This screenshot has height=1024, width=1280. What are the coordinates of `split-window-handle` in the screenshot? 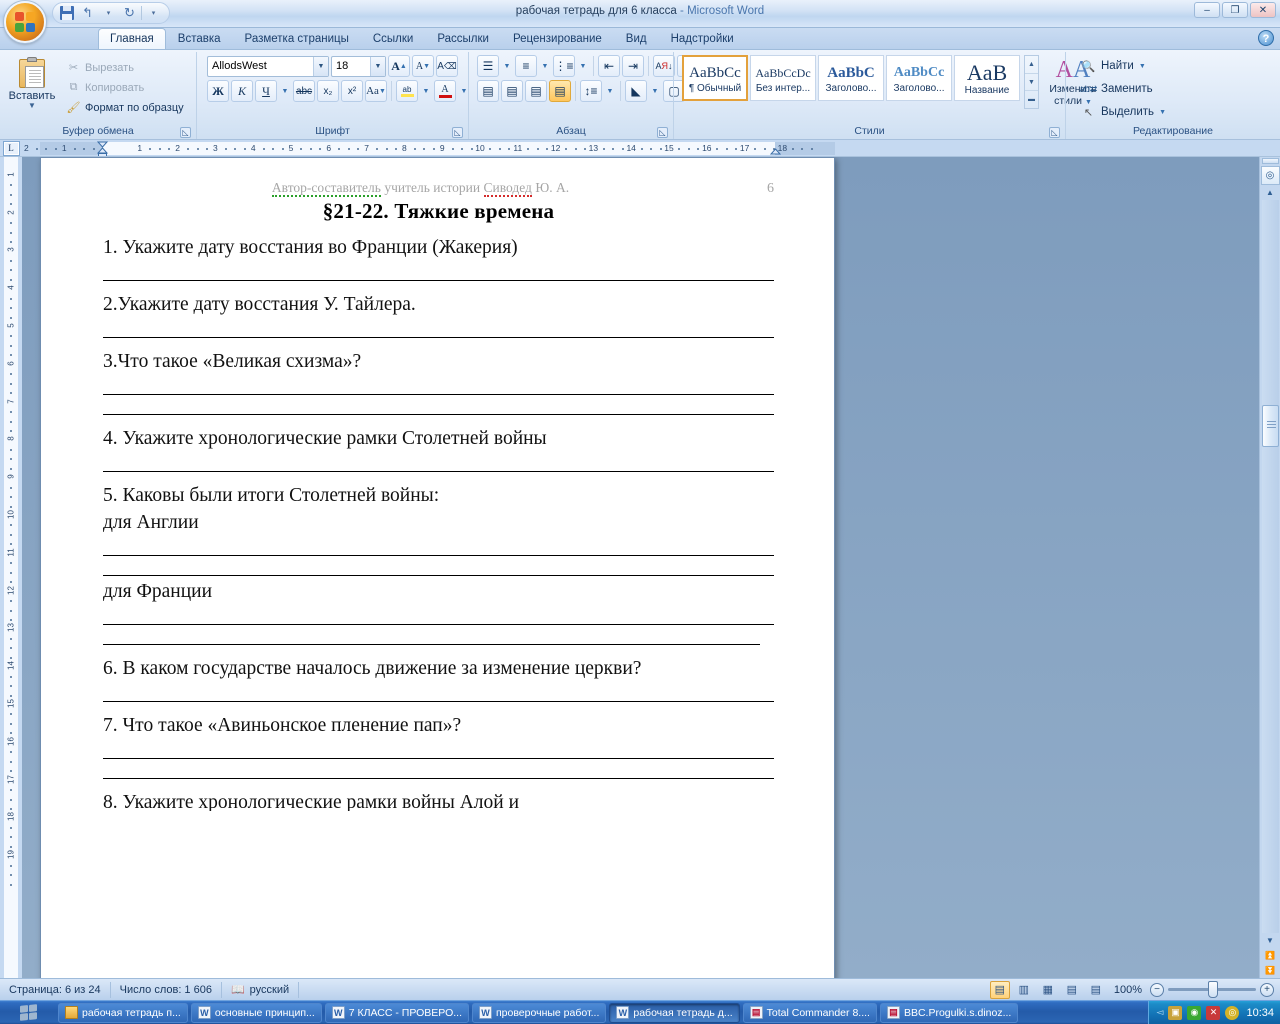 It's located at (1270, 161).